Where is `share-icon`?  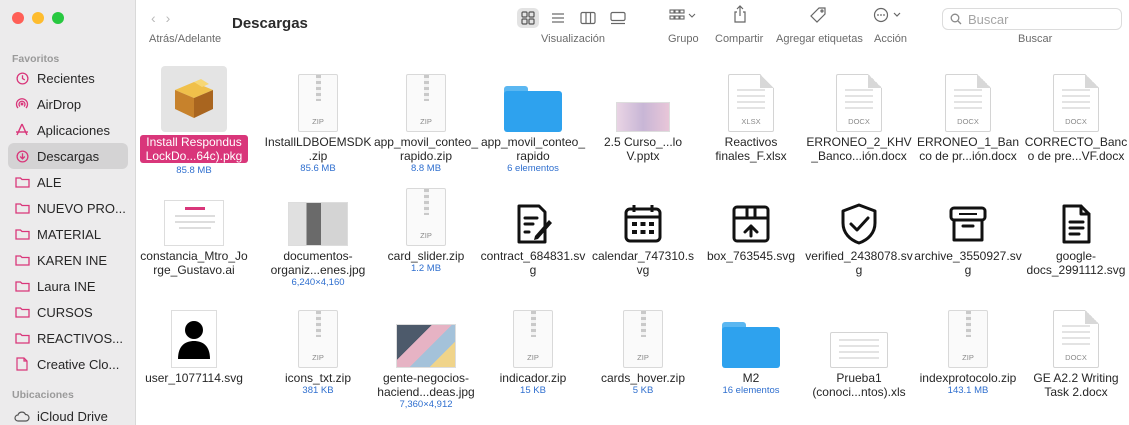 share-icon is located at coordinates (740, 16).